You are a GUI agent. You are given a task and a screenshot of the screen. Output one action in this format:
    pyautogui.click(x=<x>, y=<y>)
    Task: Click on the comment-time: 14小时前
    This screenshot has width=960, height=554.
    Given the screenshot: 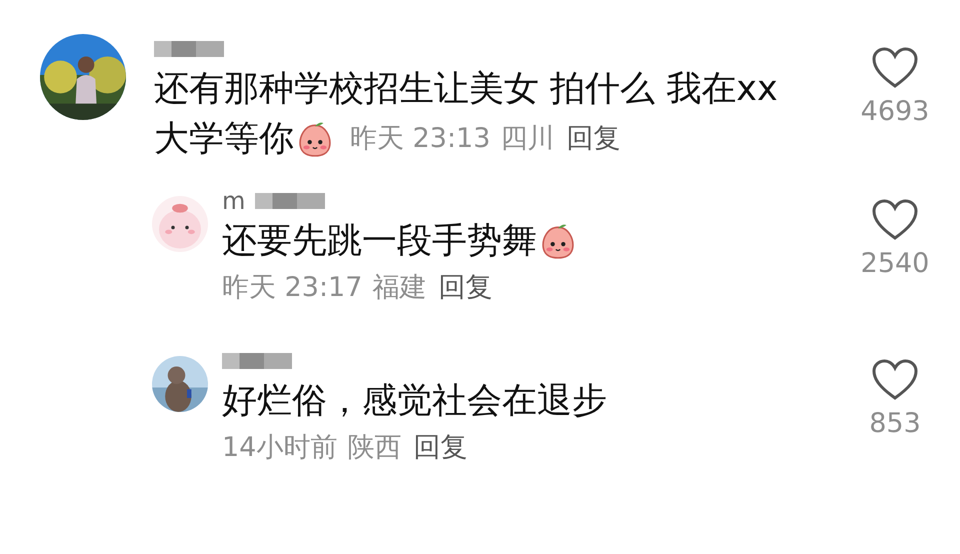 What is the action you would take?
    pyautogui.click(x=280, y=448)
    